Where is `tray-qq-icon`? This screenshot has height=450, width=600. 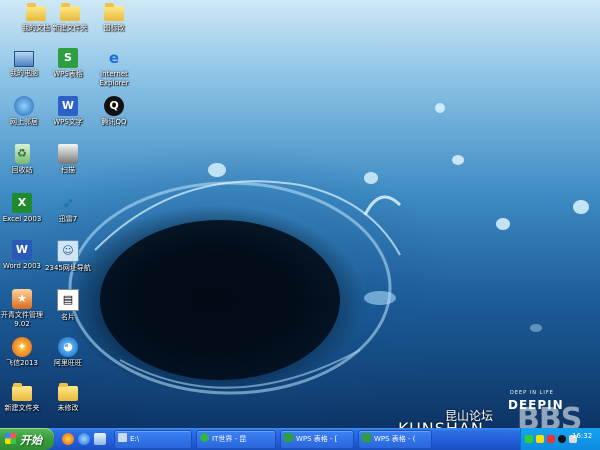
tray-qq-icon is located at coordinates (562, 439).